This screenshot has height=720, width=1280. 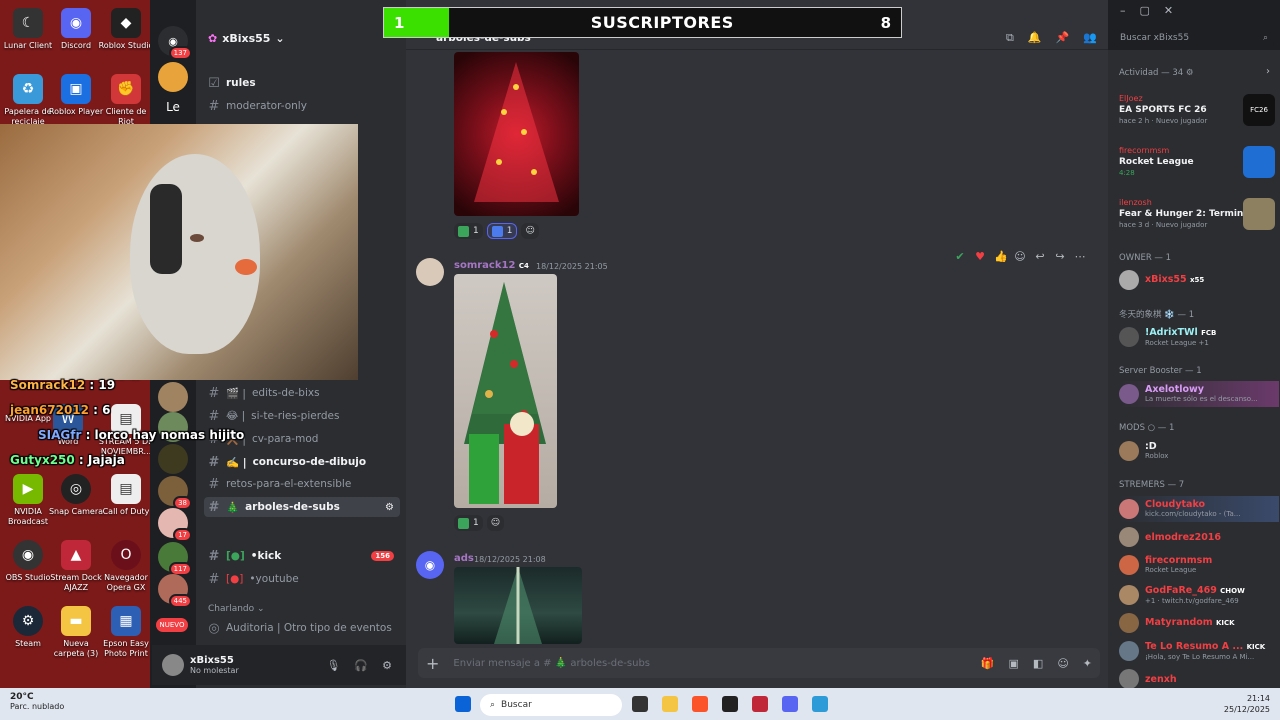 What do you see at coordinates (760, 704) in the screenshot?
I see `stream-dock-icon` at bounding box center [760, 704].